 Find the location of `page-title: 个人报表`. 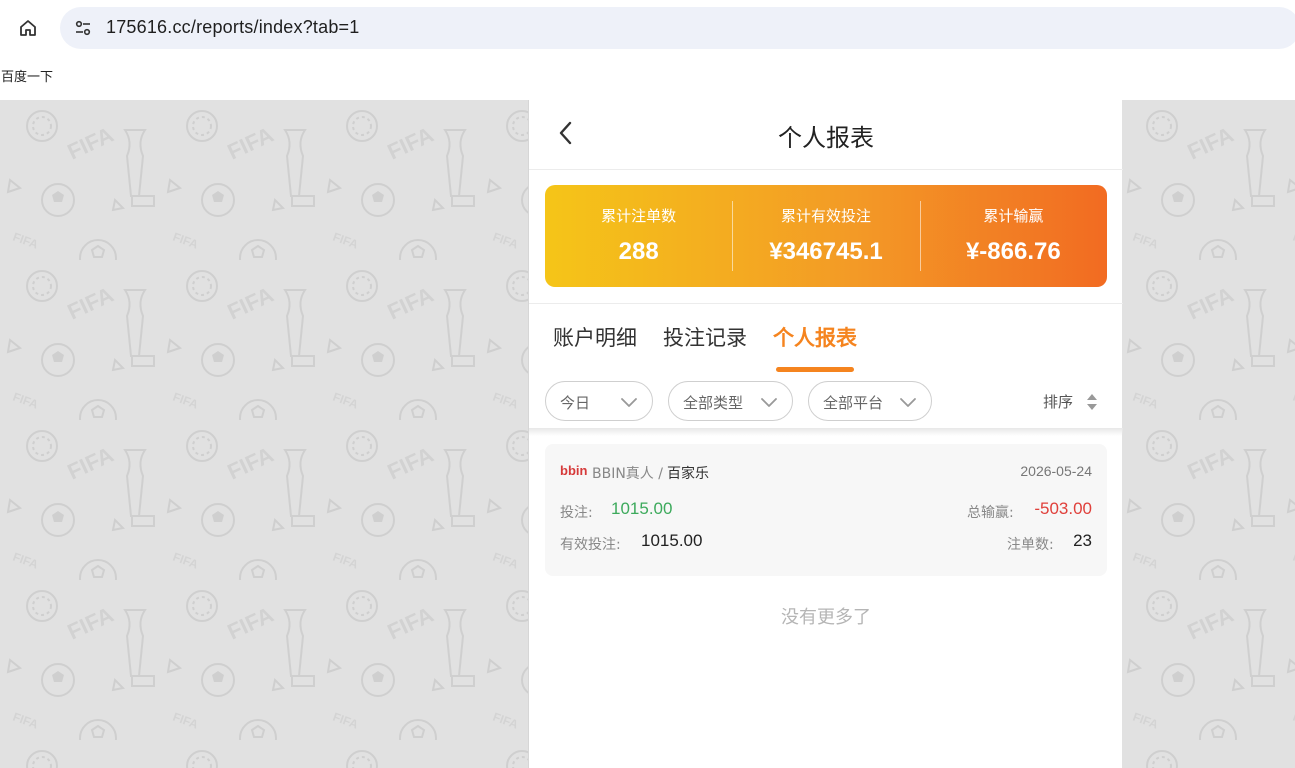

page-title: 个人报表 is located at coordinates (826, 138).